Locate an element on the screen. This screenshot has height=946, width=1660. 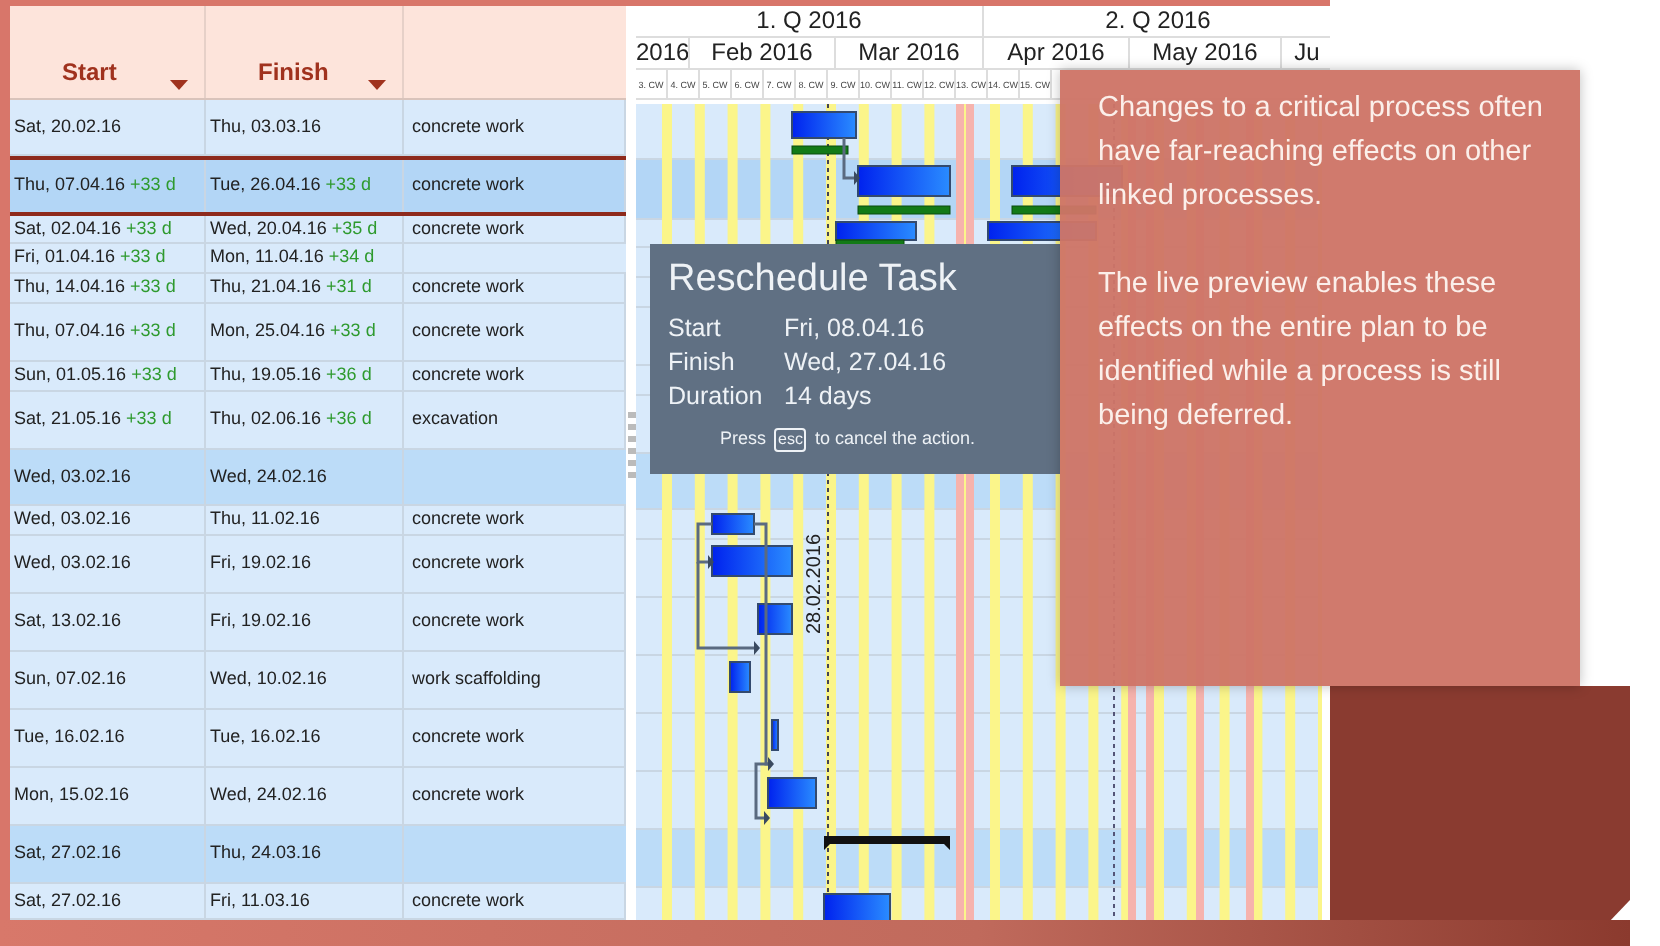
table-cell: Tue, 26.04.16 +33 d is located at coordinates (305, 186).